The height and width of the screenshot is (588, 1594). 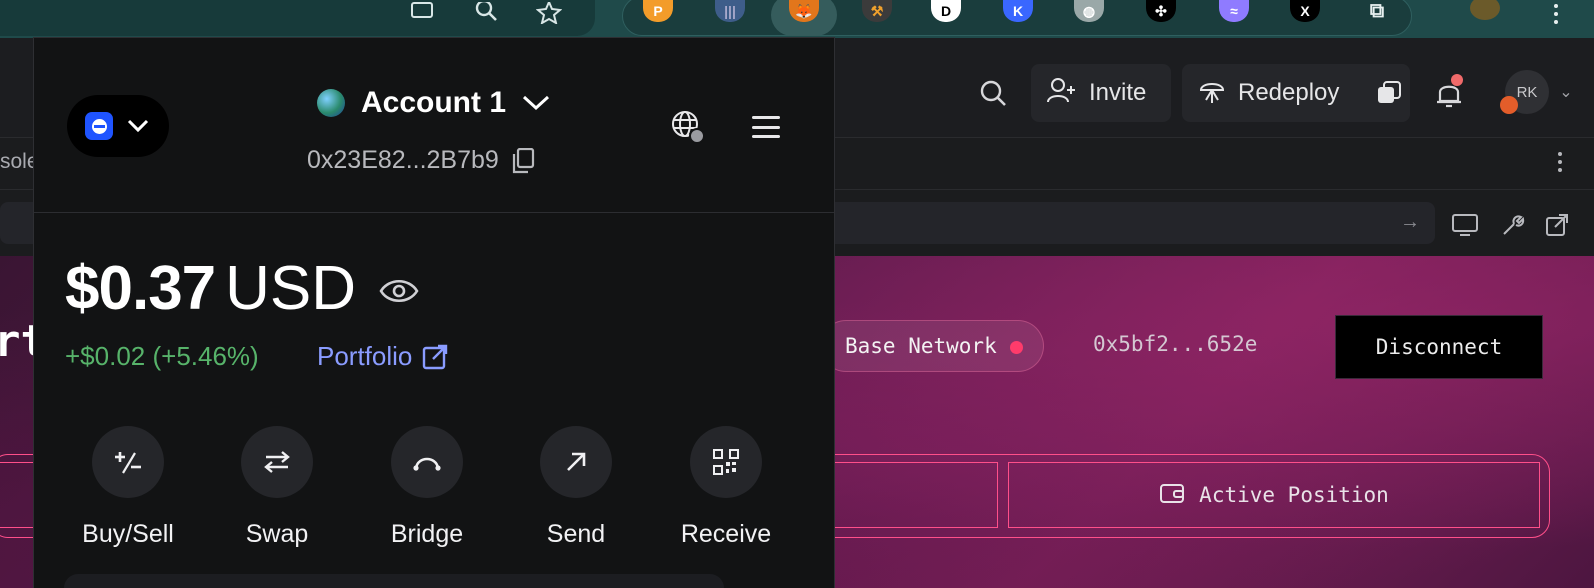 I want to click on send-button: Send, so click(x=576, y=487).